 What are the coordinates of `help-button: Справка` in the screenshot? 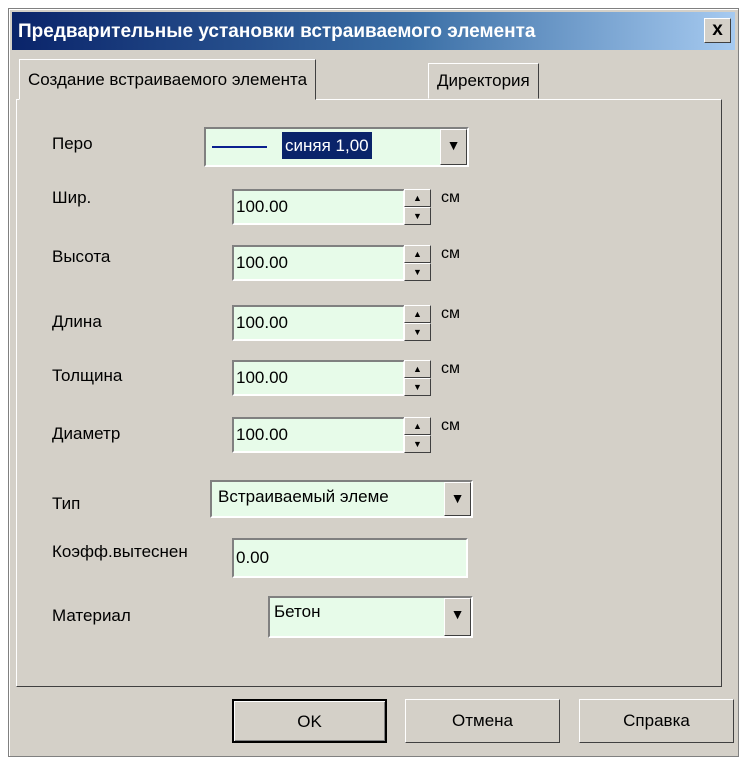 It's located at (656, 721).